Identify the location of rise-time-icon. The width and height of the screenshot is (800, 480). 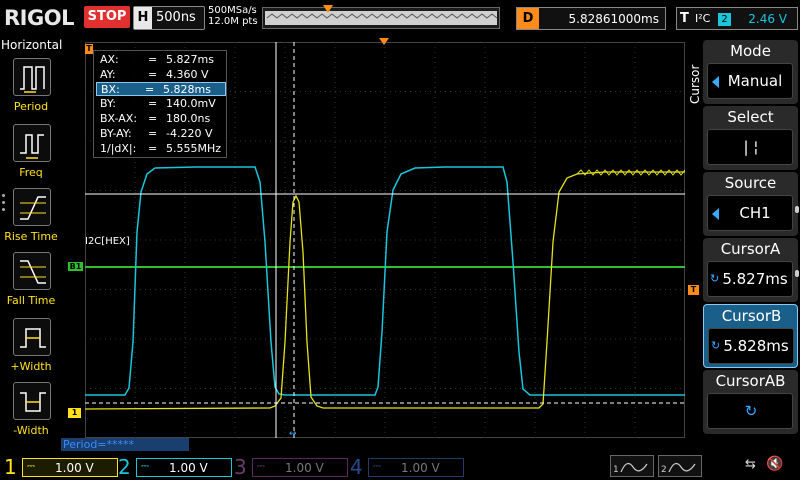
(32, 207).